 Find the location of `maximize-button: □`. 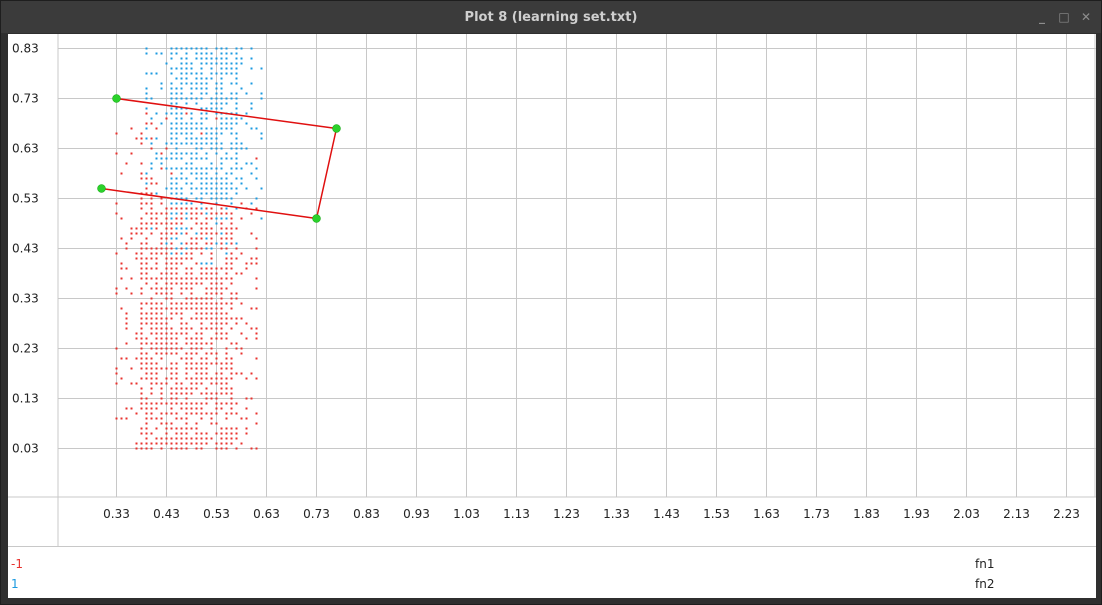

maximize-button: □ is located at coordinates (1064, 17).